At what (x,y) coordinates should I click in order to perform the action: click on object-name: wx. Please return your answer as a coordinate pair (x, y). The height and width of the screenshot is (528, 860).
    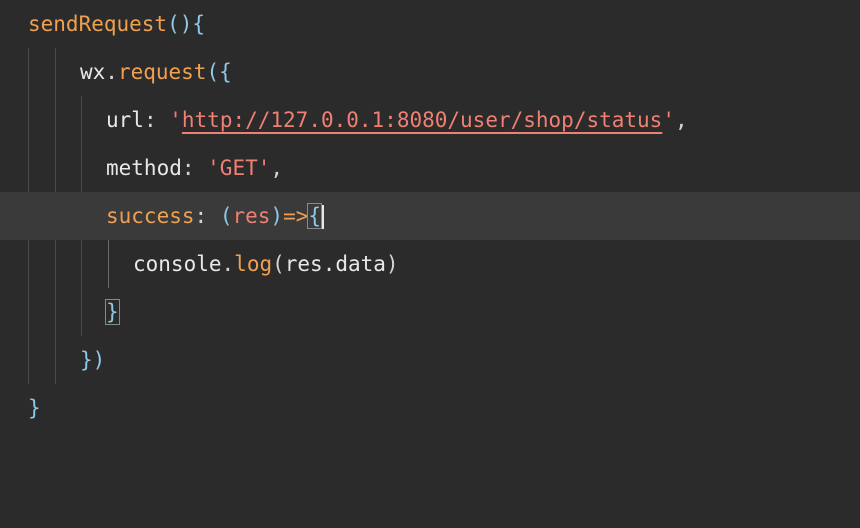
    Looking at the image, I should click on (93, 72).